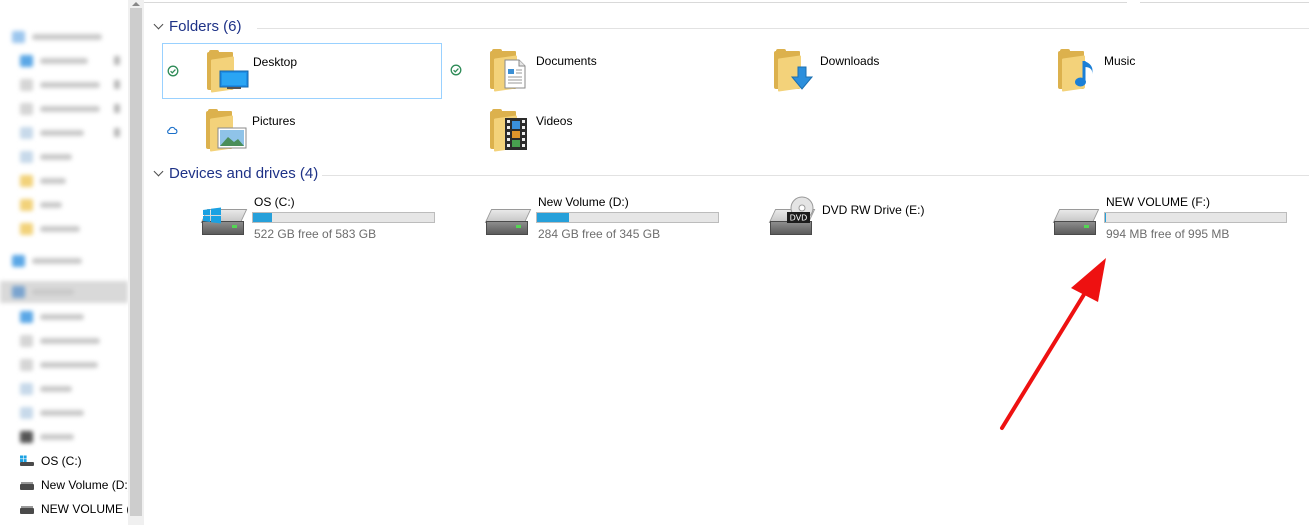 The height and width of the screenshot is (525, 1309). I want to click on picture-landscape-icon, so click(232, 138).